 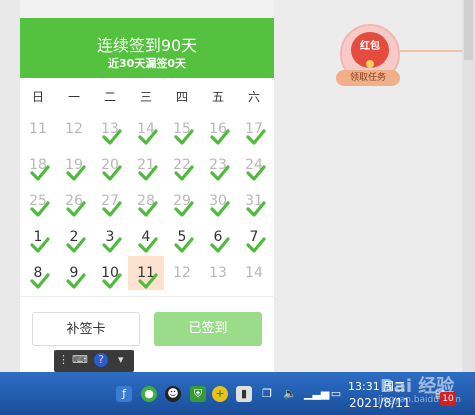 I want to click on day-cell: 23, so click(x=218, y=165).